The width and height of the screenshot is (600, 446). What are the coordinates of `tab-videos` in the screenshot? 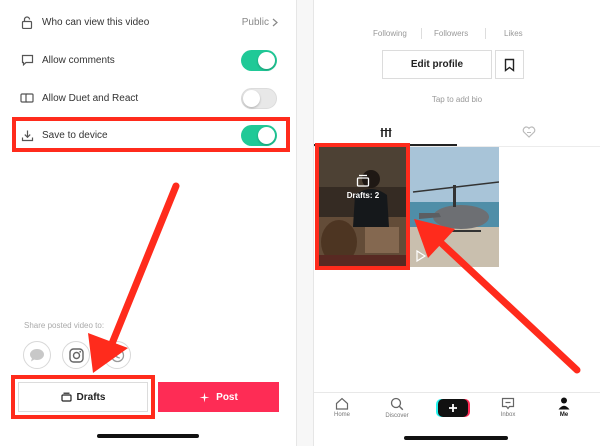 It's located at (385, 132).